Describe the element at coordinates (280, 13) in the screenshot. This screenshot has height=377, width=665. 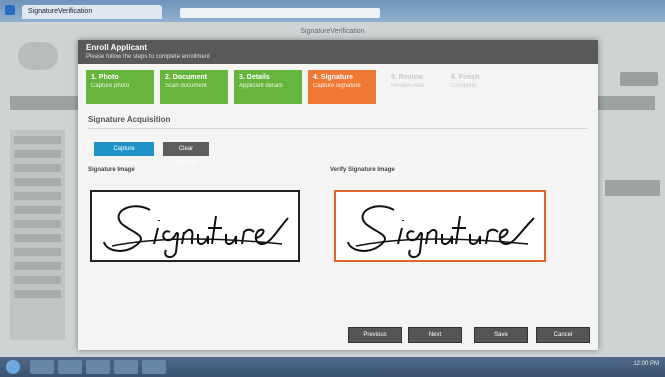
I see `address-bar` at that location.